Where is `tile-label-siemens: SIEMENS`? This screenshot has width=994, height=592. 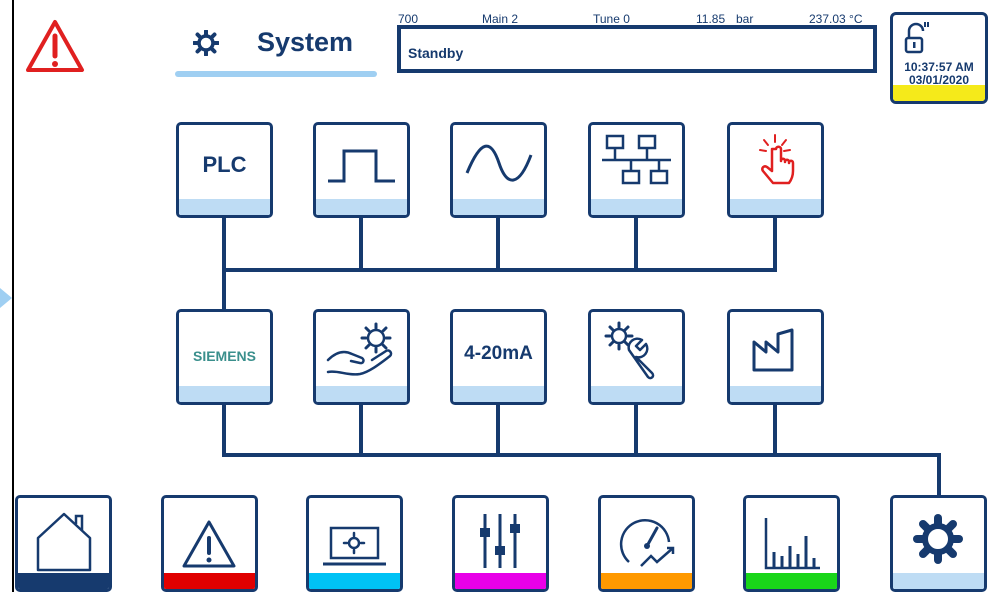 tile-label-siemens: SIEMENS is located at coordinates (224, 356).